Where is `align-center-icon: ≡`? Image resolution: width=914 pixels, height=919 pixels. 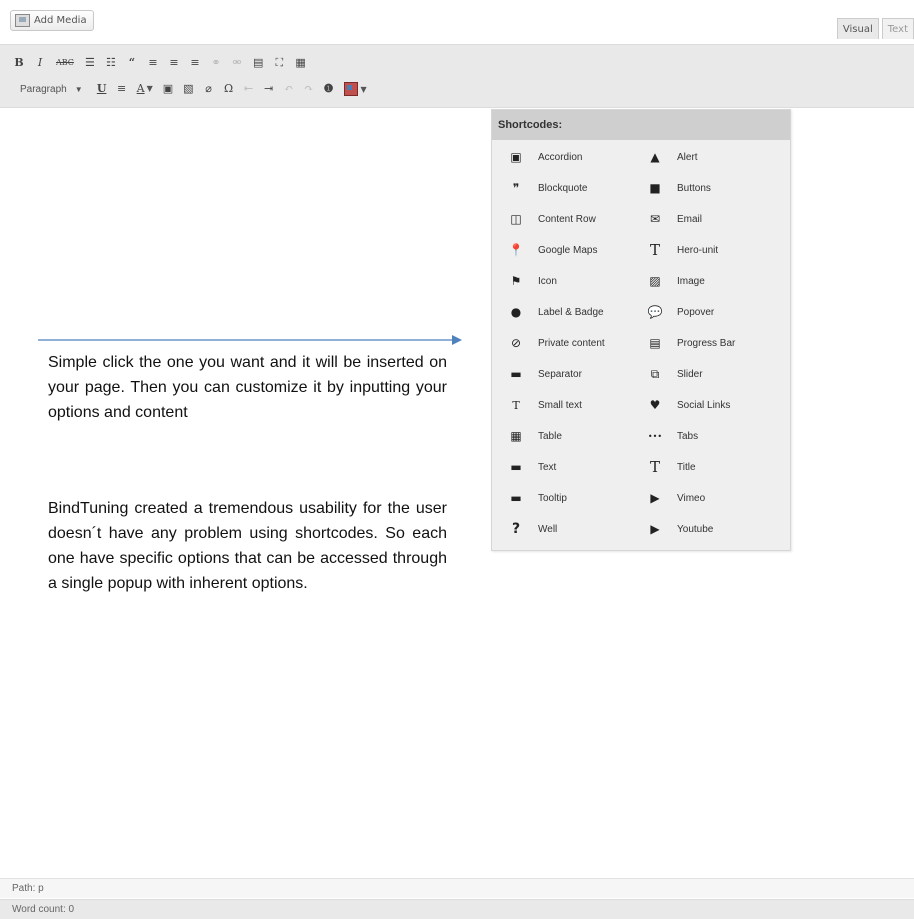 align-center-icon: ≡ is located at coordinates (174, 63).